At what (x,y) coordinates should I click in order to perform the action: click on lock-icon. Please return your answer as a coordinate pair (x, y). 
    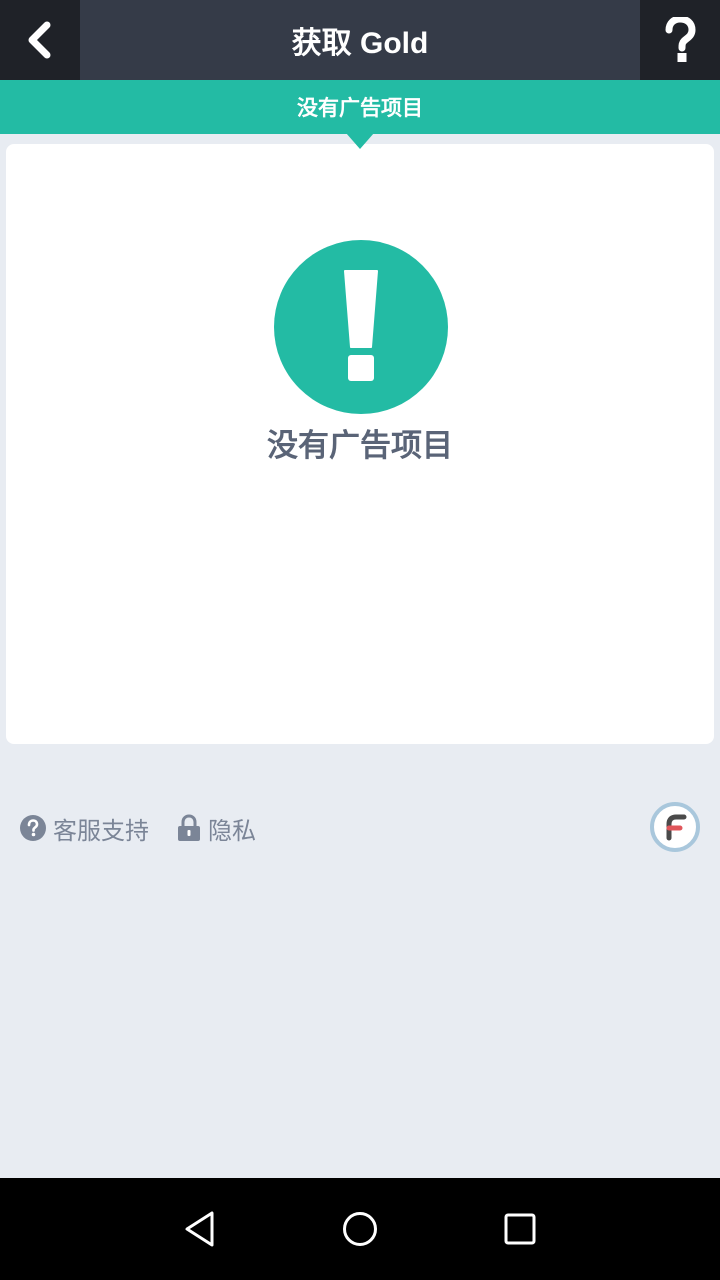
    Looking at the image, I should click on (189, 828).